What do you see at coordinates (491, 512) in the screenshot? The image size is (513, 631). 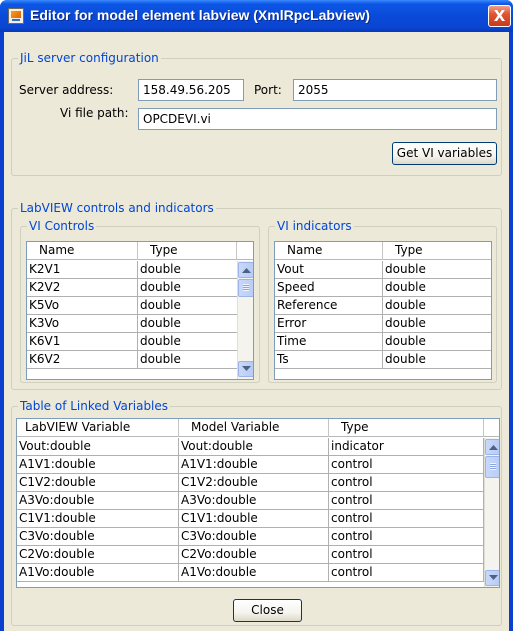 I see `linked-variables-scrollbar` at bounding box center [491, 512].